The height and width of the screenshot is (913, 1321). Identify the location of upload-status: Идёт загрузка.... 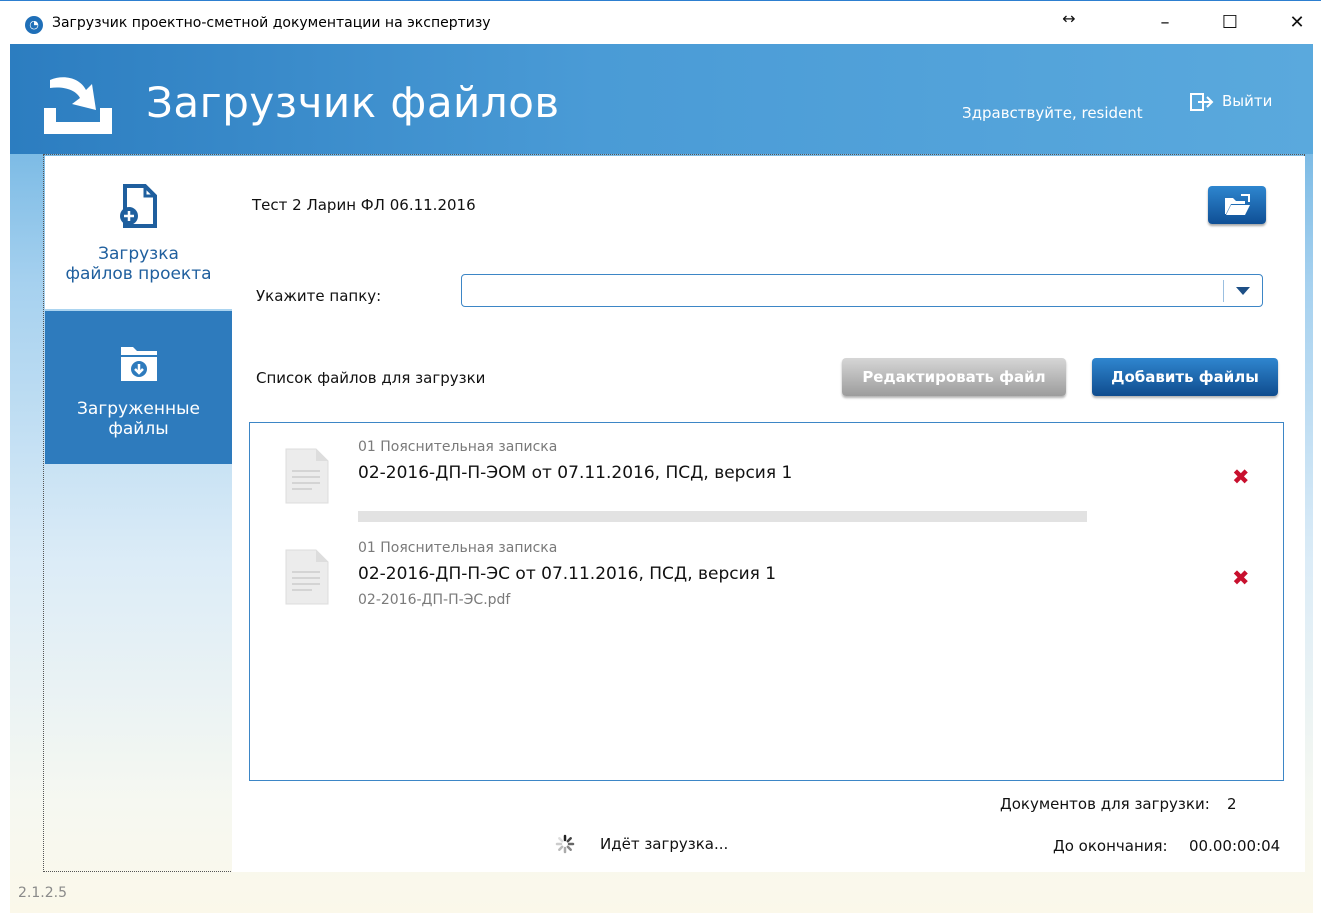
(664, 844).